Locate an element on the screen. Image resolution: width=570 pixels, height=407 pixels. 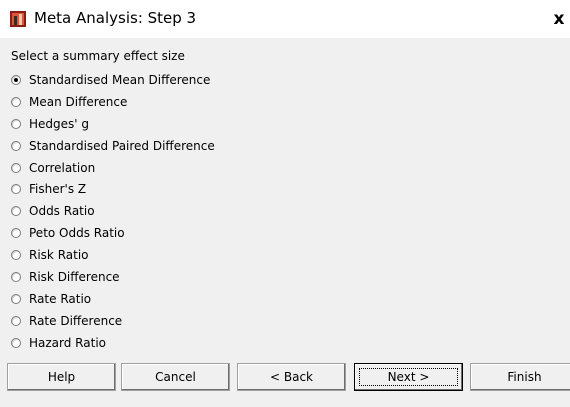
prompt-label: Select a summary effect size is located at coordinates (98, 56).